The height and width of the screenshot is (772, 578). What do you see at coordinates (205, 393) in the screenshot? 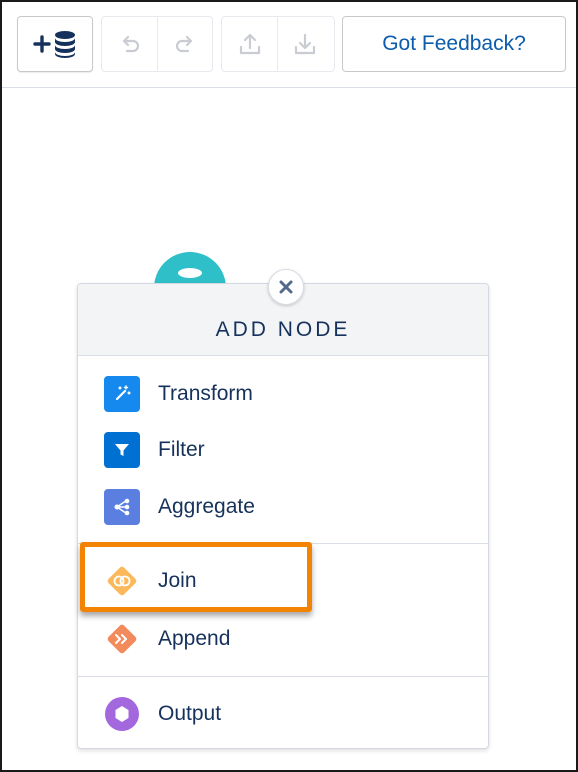
I see `menu-item-label: Transform` at bounding box center [205, 393].